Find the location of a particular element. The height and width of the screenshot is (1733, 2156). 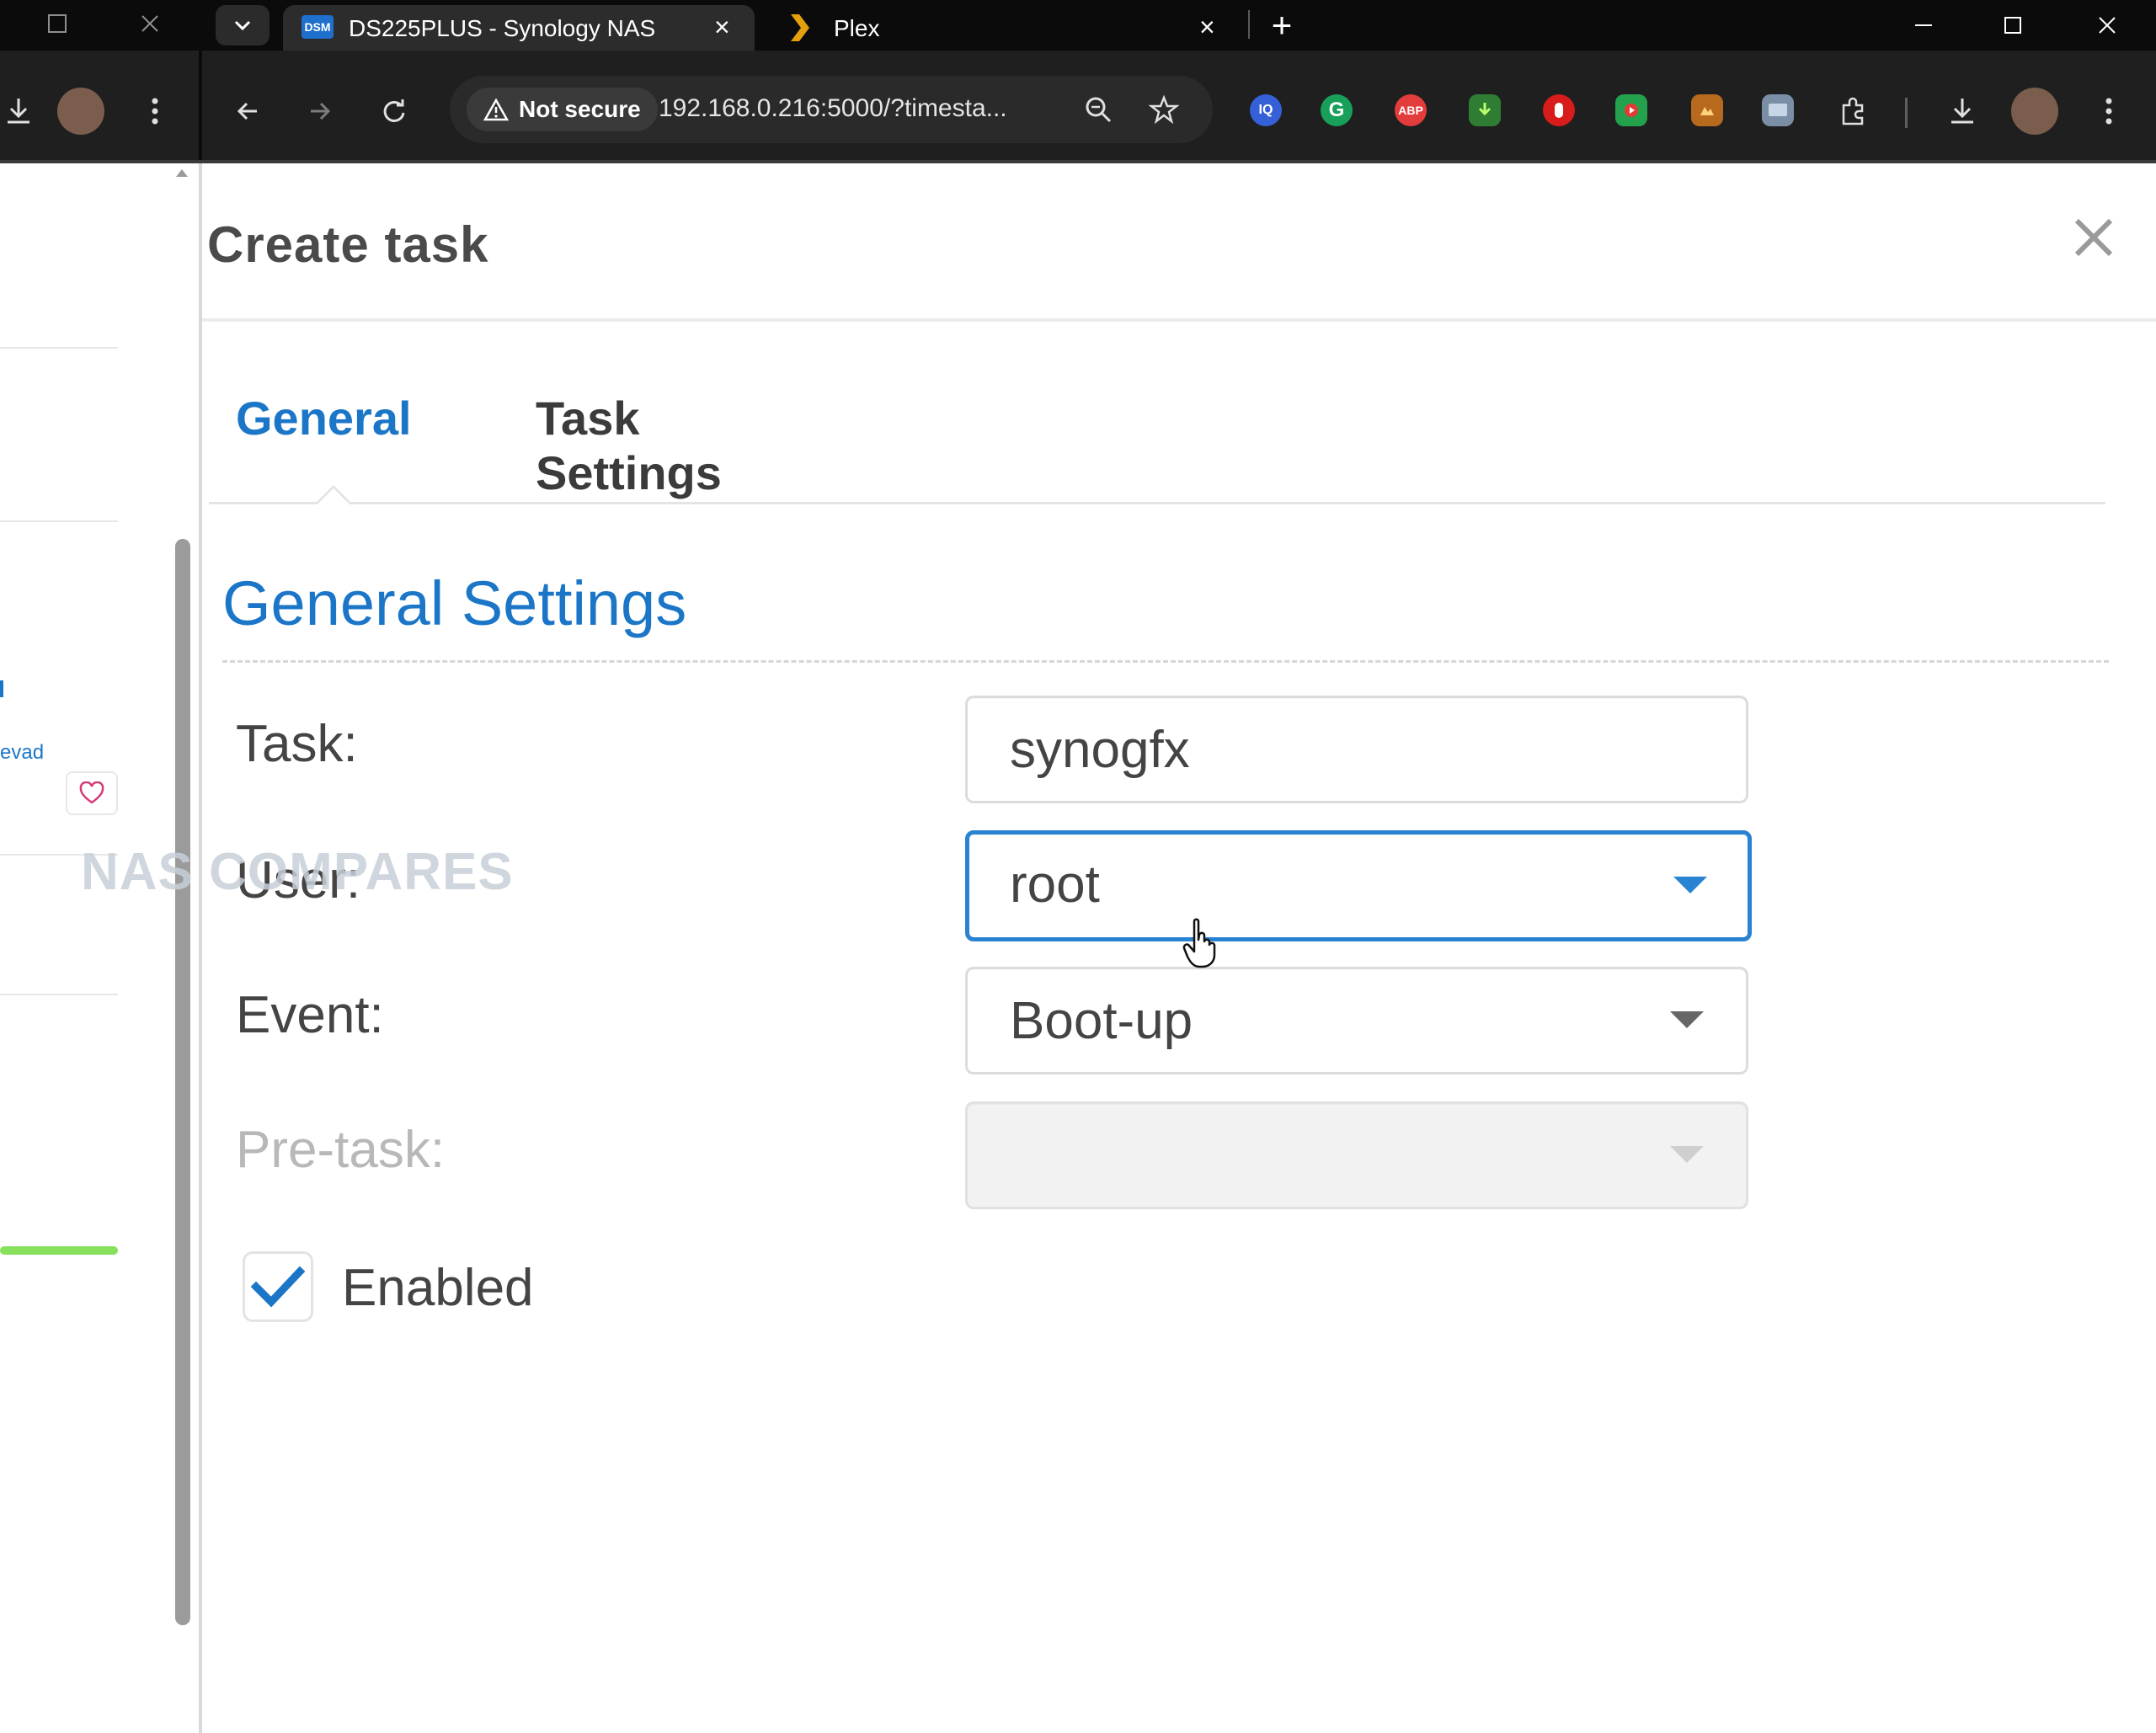

window-restore-icon is located at coordinates (57, 23).